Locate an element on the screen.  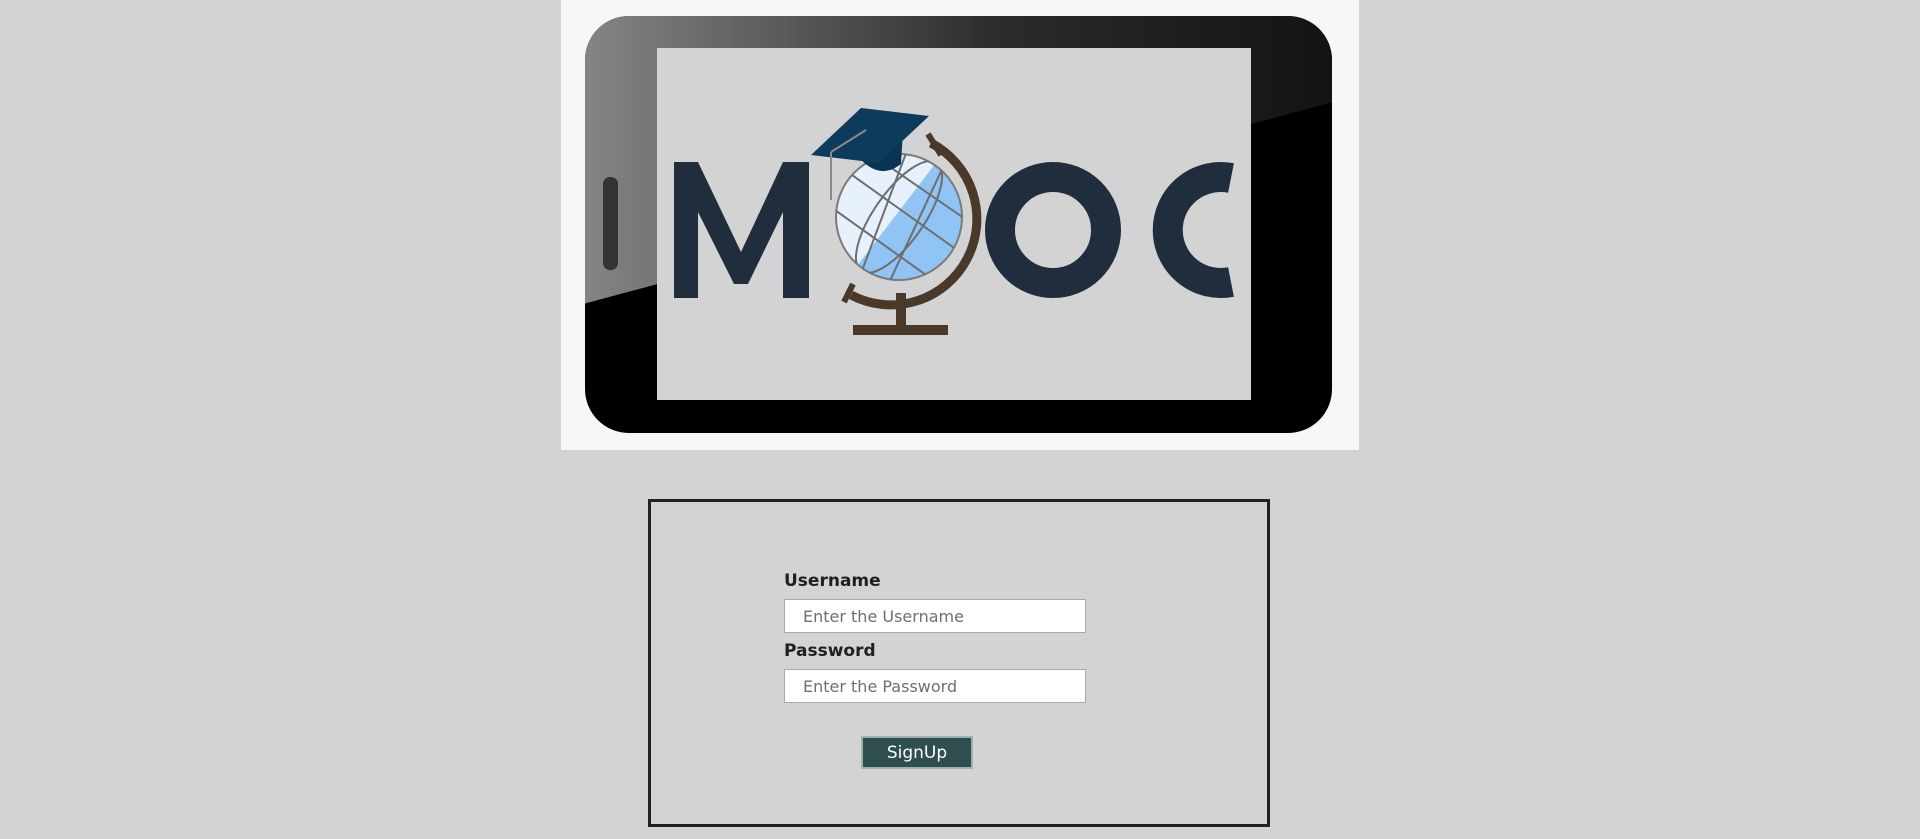
username-label: Username is located at coordinates (832, 581).